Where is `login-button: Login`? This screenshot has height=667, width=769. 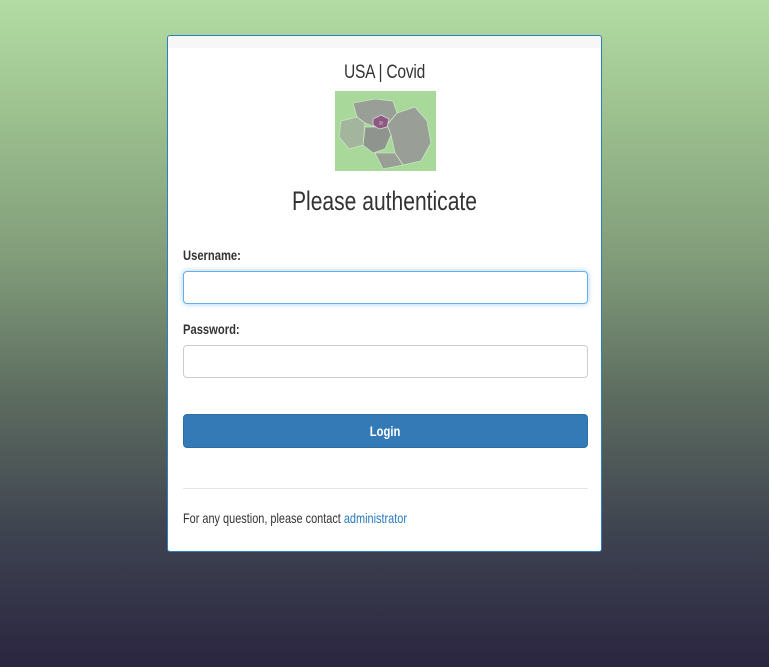
login-button: Login is located at coordinates (385, 431).